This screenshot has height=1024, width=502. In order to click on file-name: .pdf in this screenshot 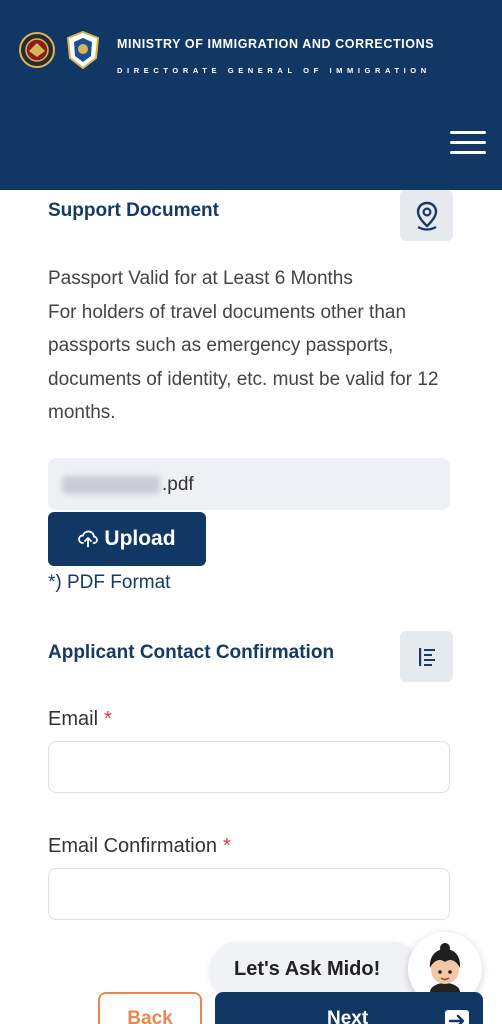, I will do `click(178, 484)`.